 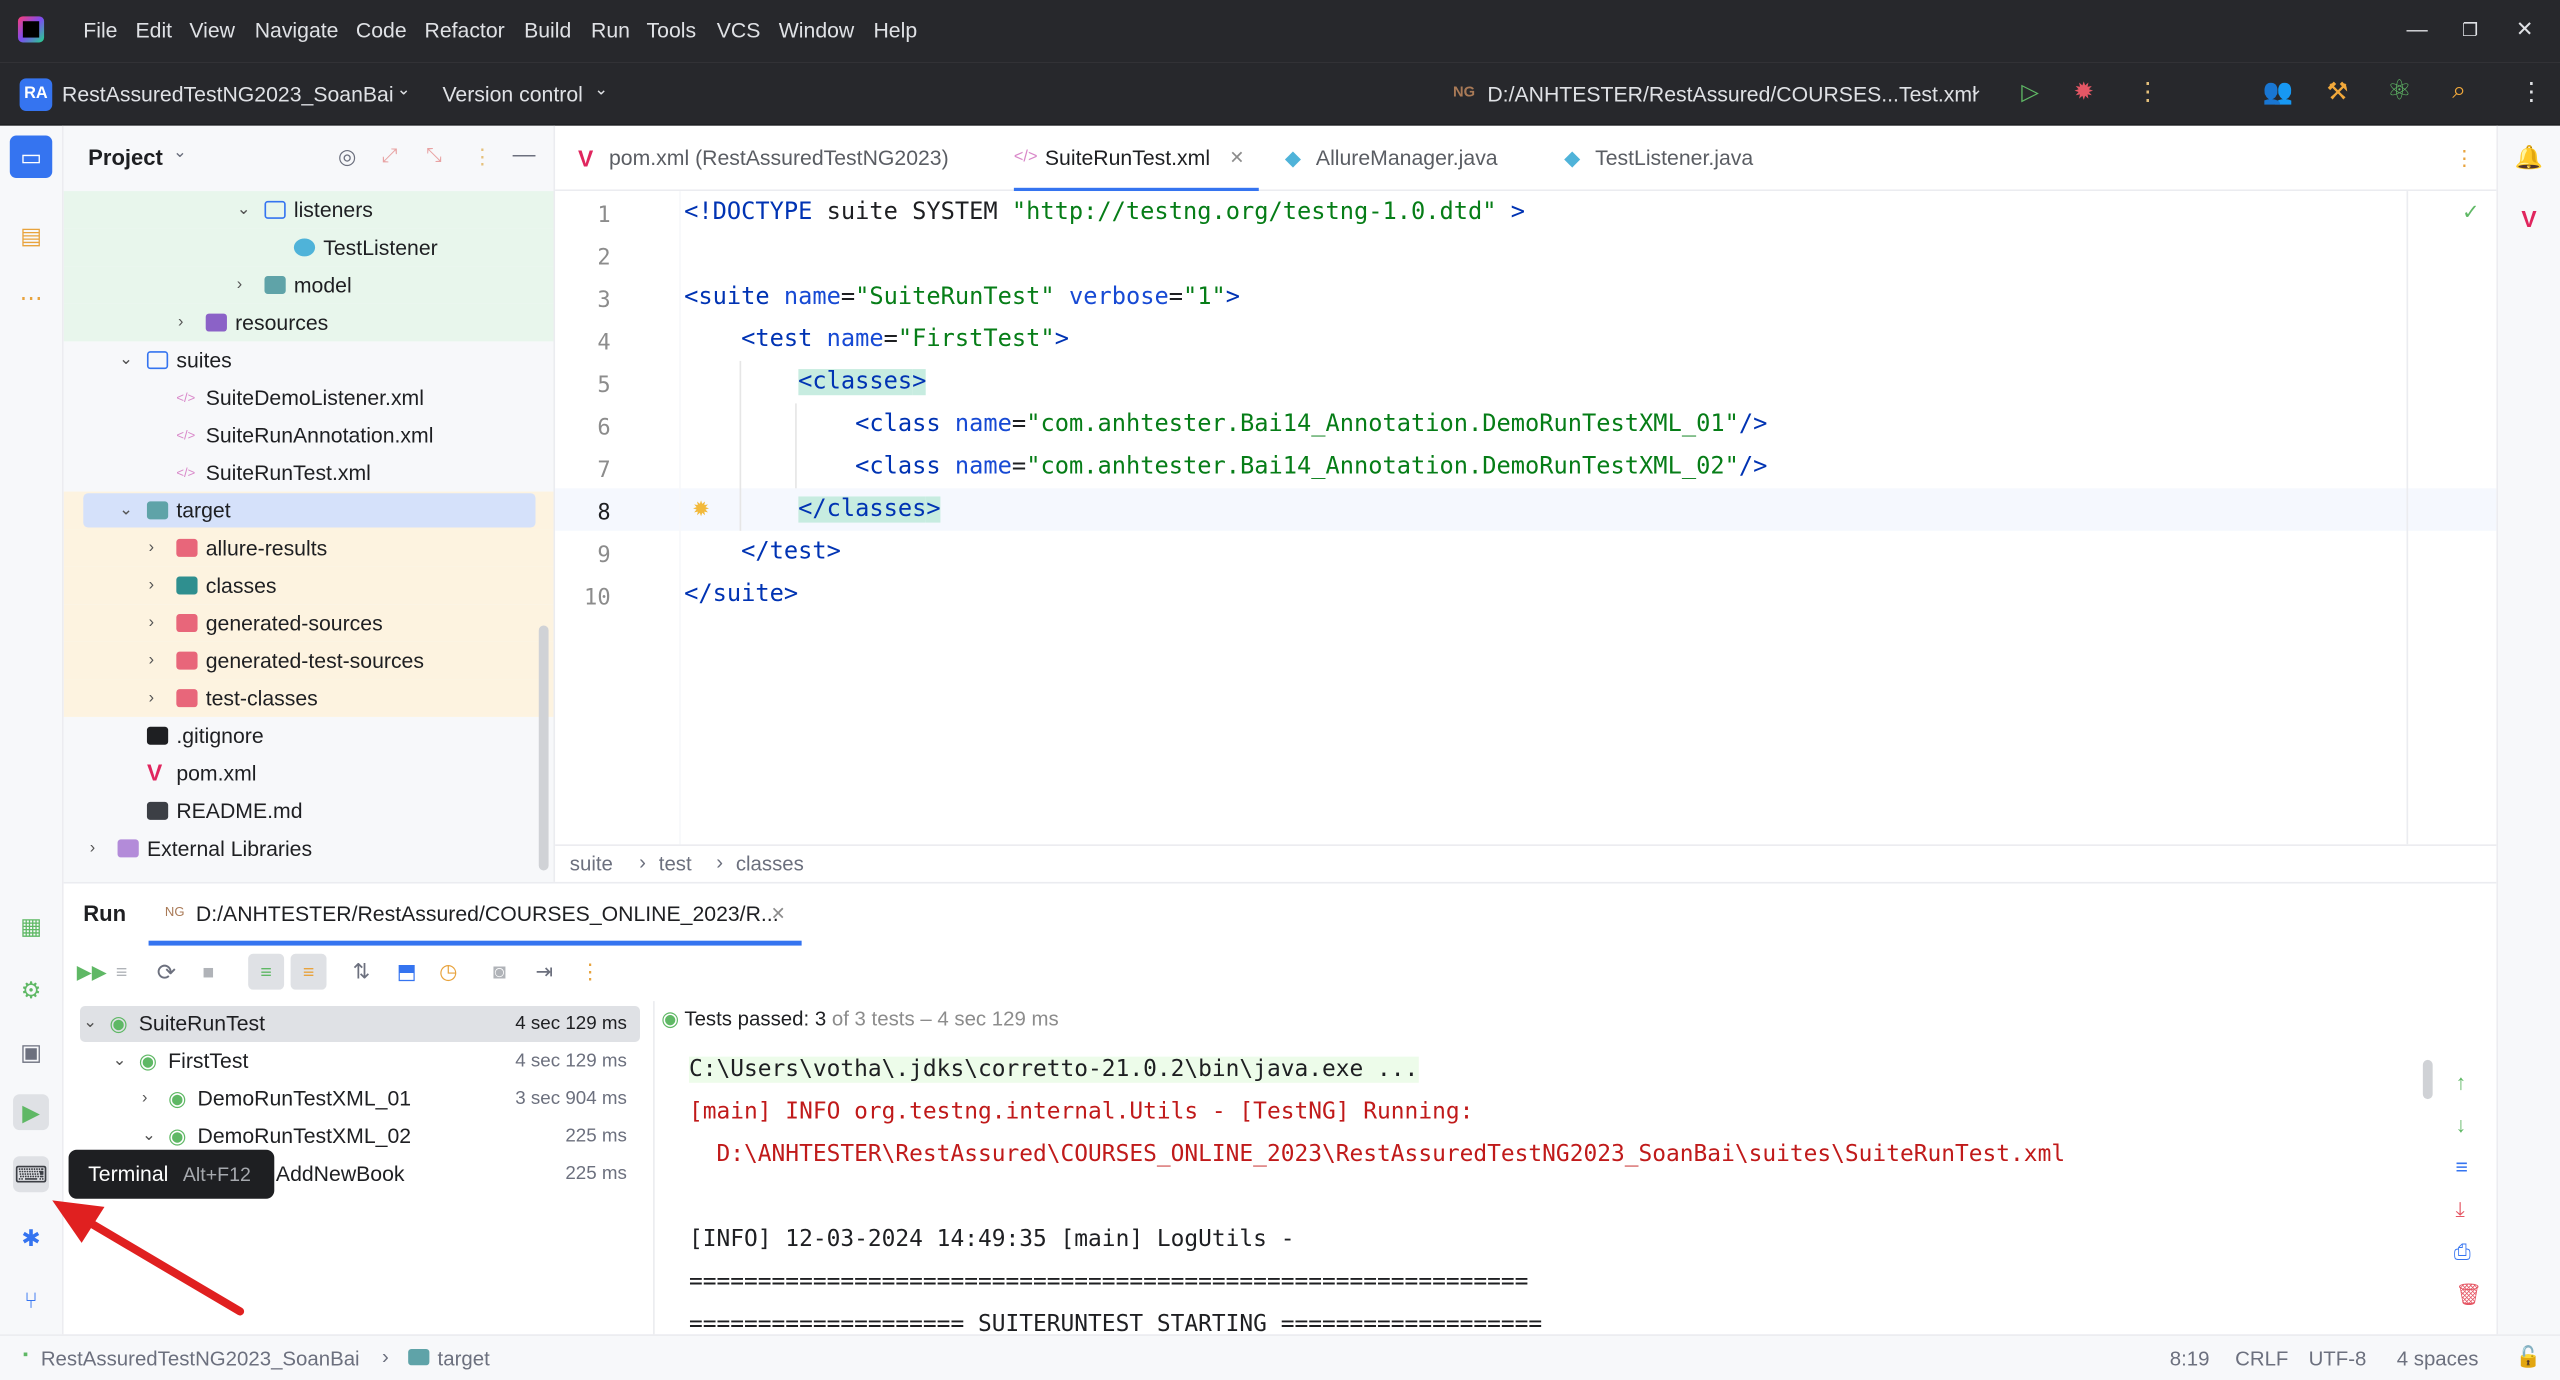 What do you see at coordinates (2030, 92) in the screenshot?
I see `run-icon: ▷` at bounding box center [2030, 92].